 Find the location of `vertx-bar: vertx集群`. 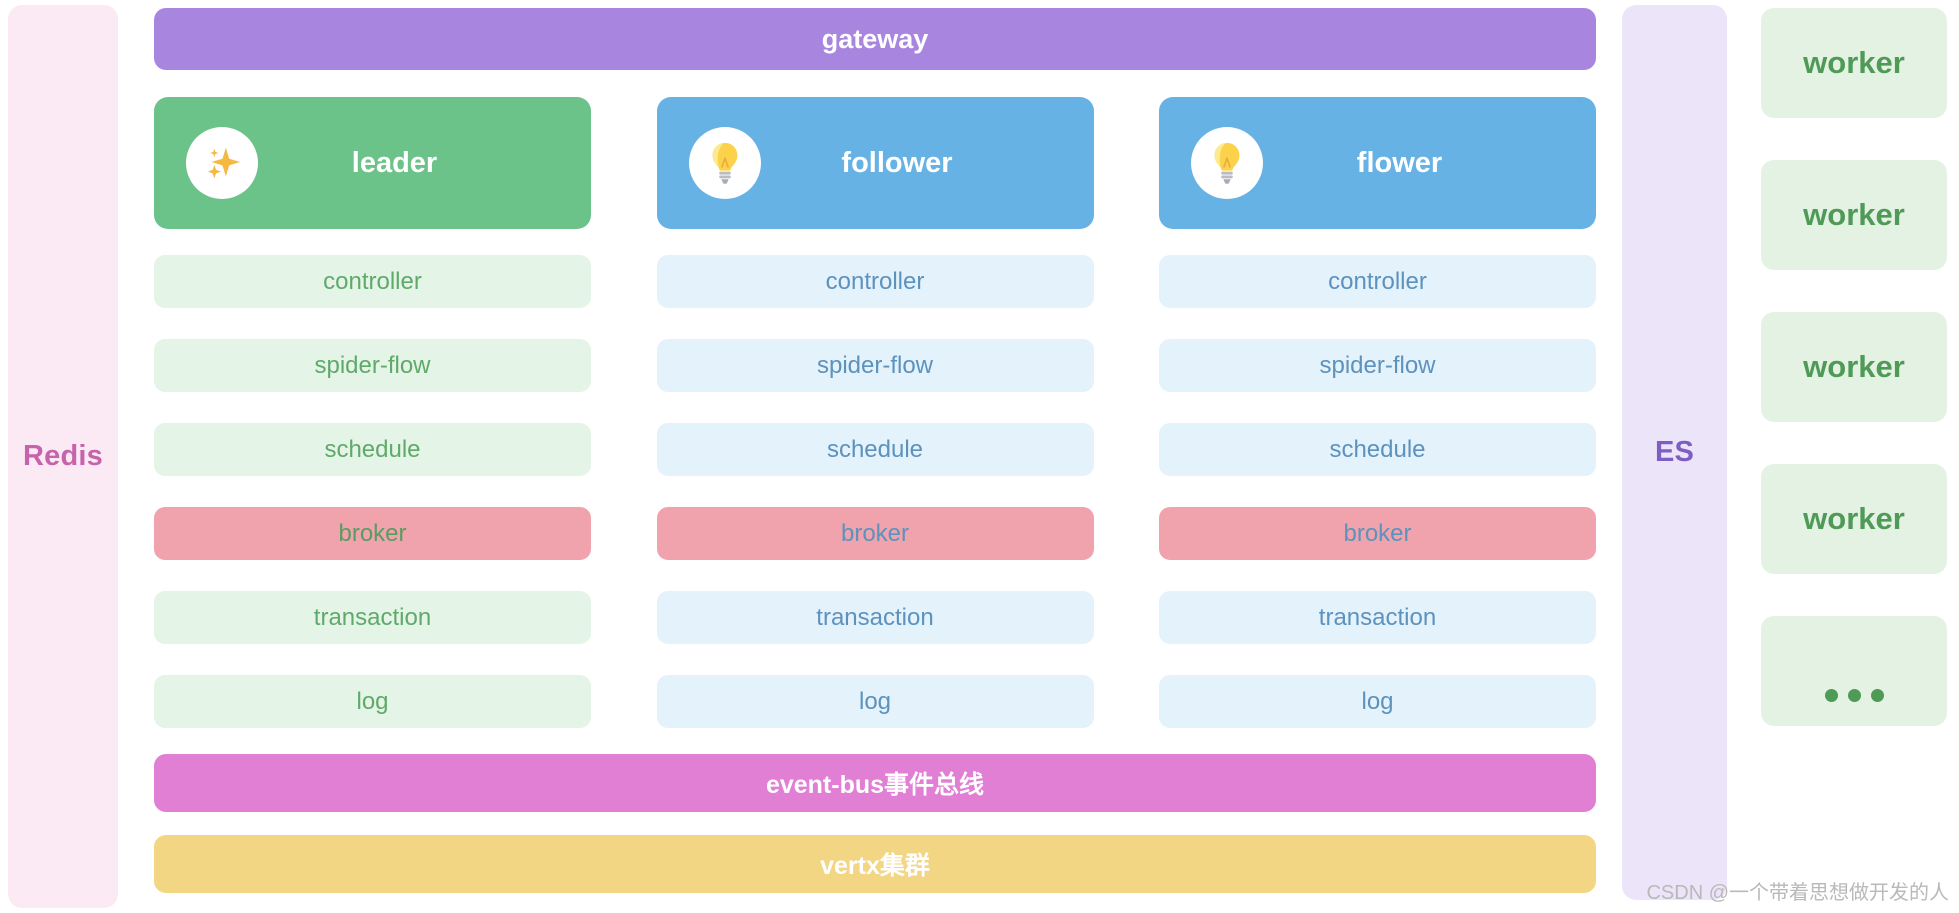

vertx-bar: vertx集群 is located at coordinates (875, 864).